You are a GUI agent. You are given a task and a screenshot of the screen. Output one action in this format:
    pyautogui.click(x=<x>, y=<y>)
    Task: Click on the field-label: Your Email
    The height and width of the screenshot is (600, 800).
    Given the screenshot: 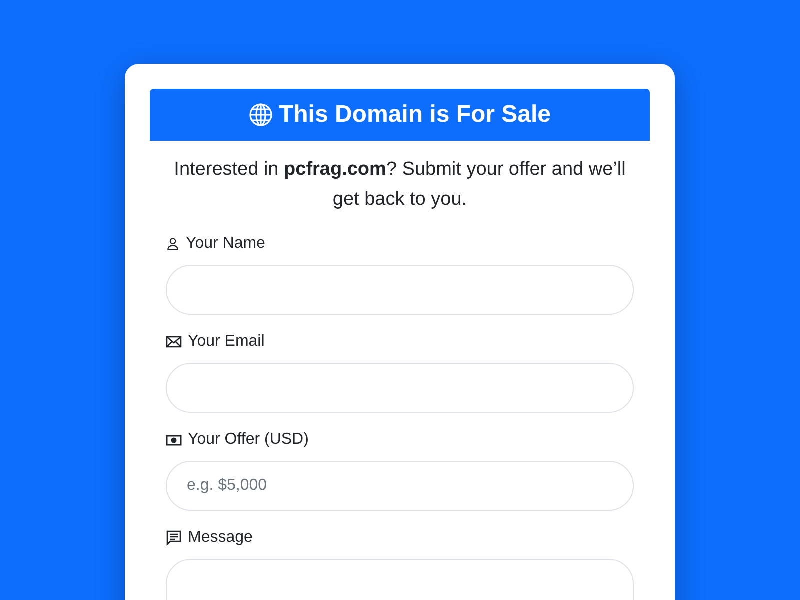 What is the action you would take?
    pyautogui.click(x=226, y=342)
    